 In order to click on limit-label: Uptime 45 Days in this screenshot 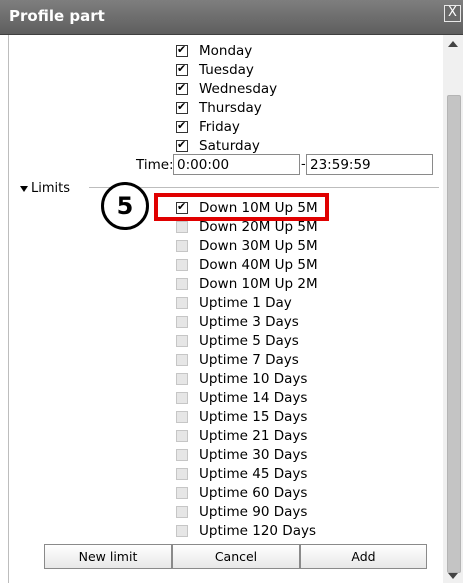, I will do `click(253, 473)`.